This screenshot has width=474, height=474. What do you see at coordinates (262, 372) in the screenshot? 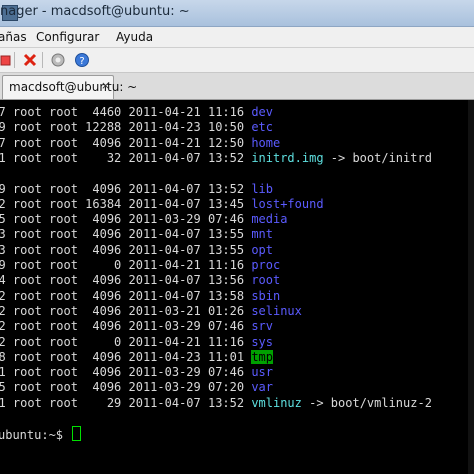
I see `entry-name: usr` at bounding box center [262, 372].